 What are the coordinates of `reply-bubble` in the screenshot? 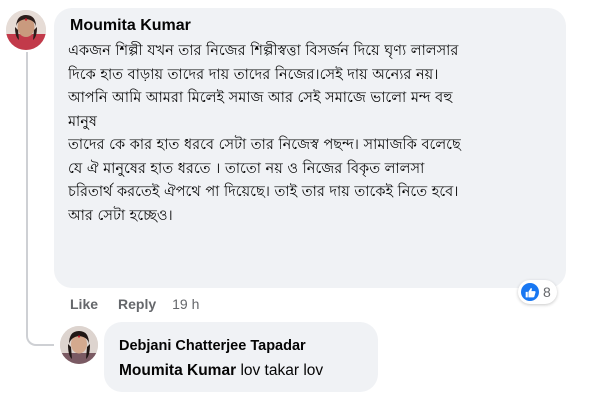 It's located at (241, 357).